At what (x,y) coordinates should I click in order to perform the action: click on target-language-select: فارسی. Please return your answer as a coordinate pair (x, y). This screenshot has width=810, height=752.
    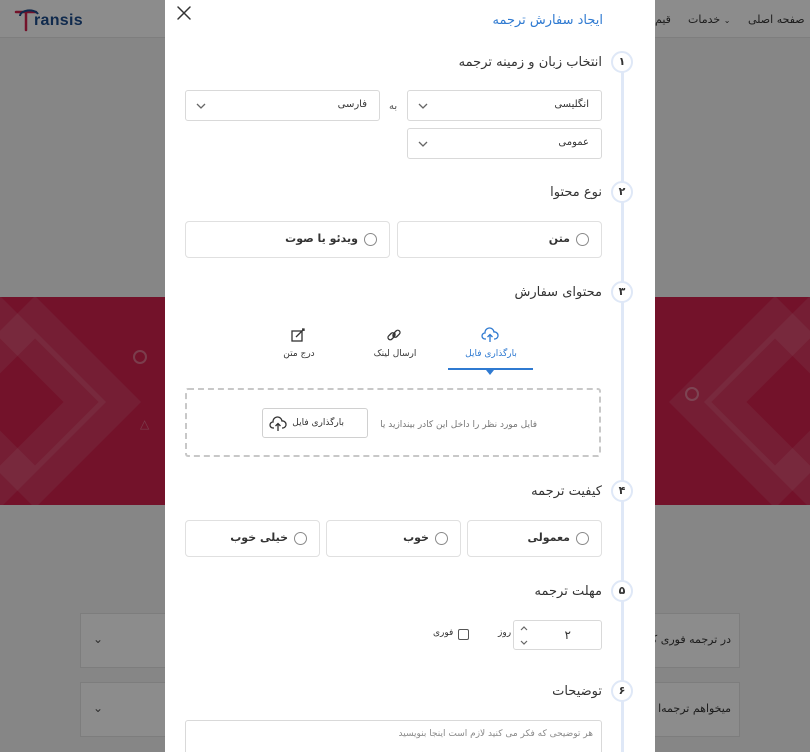
    Looking at the image, I should click on (282, 105).